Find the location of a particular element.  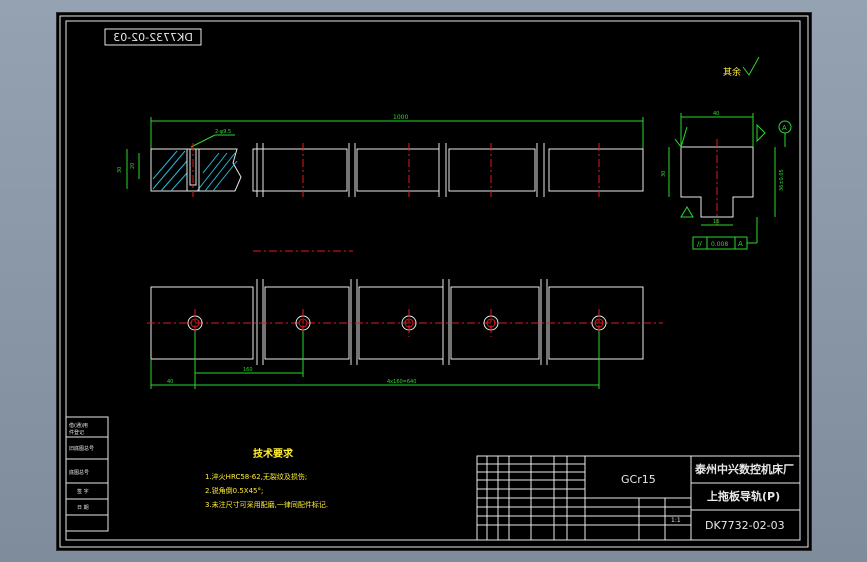

roughness-right is located at coordinates (761, 133).